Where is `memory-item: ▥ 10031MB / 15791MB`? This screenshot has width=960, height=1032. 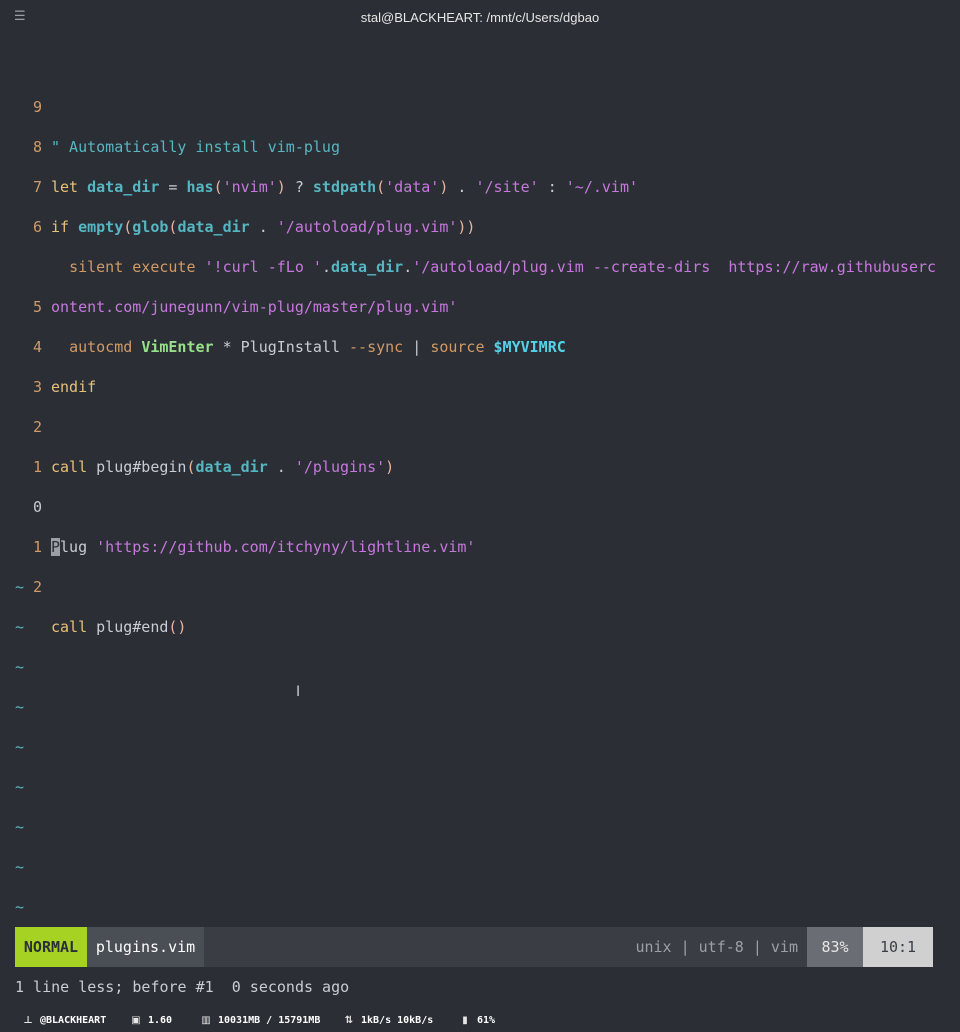 memory-item: ▥ 10031MB / 15791MB is located at coordinates (260, 1021).